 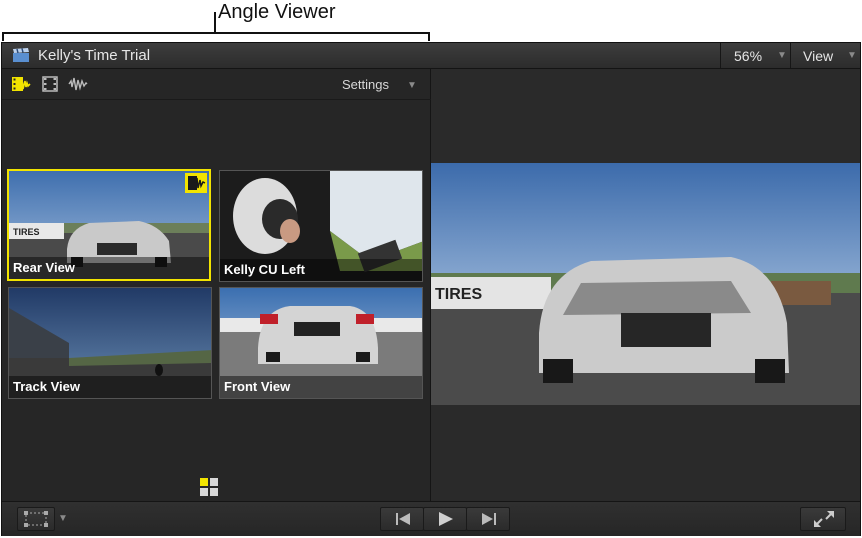 What do you see at coordinates (321, 343) in the screenshot?
I see `angle-front-view: Front View` at bounding box center [321, 343].